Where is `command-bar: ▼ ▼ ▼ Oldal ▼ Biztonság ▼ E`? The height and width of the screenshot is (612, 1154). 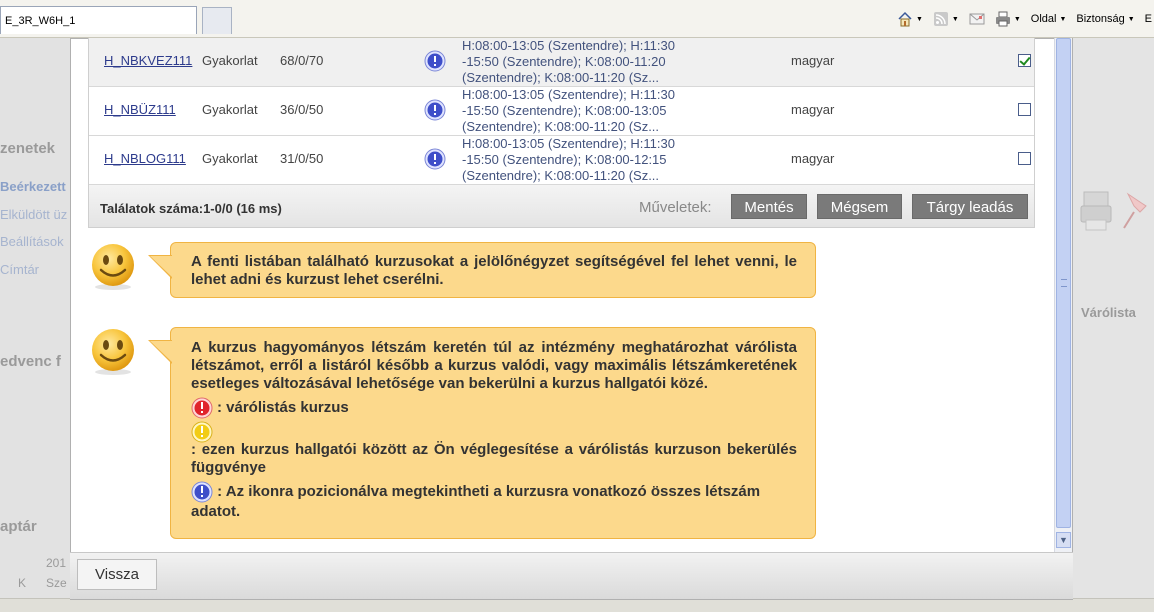
command-bar: ▼ ▼ ▼ Oldal ▼ Biztonság ▼ E is located at coordinates (1025, 19).